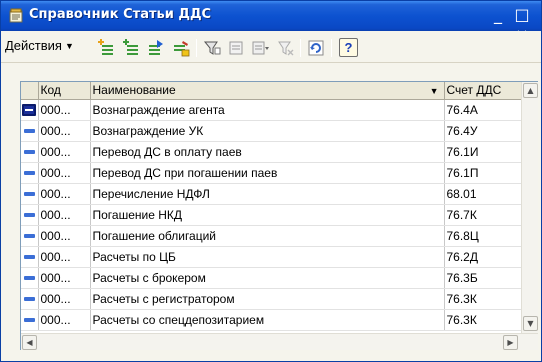 This screenshot has width=542, height=362. What do you see at coordinates (267, 278) in the screenshot?
I see `cell-name: Расчеты с брокером` at bounding box center [267, 278].